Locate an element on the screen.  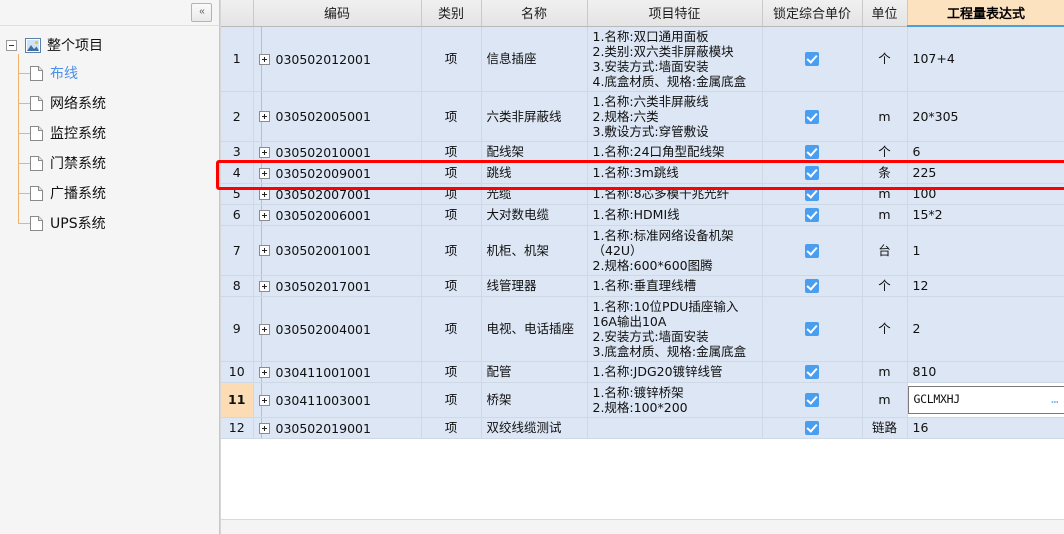
cell-features: 1.名称:六类非屏蔽线 2.规格:六类 3.敷设方式:穿管敷设 is located at coordinates (675, 116).